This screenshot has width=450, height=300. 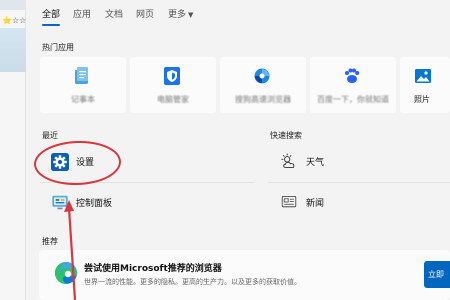 What do you see at coordinates (50, 135) in the screenshot?
I see `recent-heading: 最近` at bounding box center [50, 135].